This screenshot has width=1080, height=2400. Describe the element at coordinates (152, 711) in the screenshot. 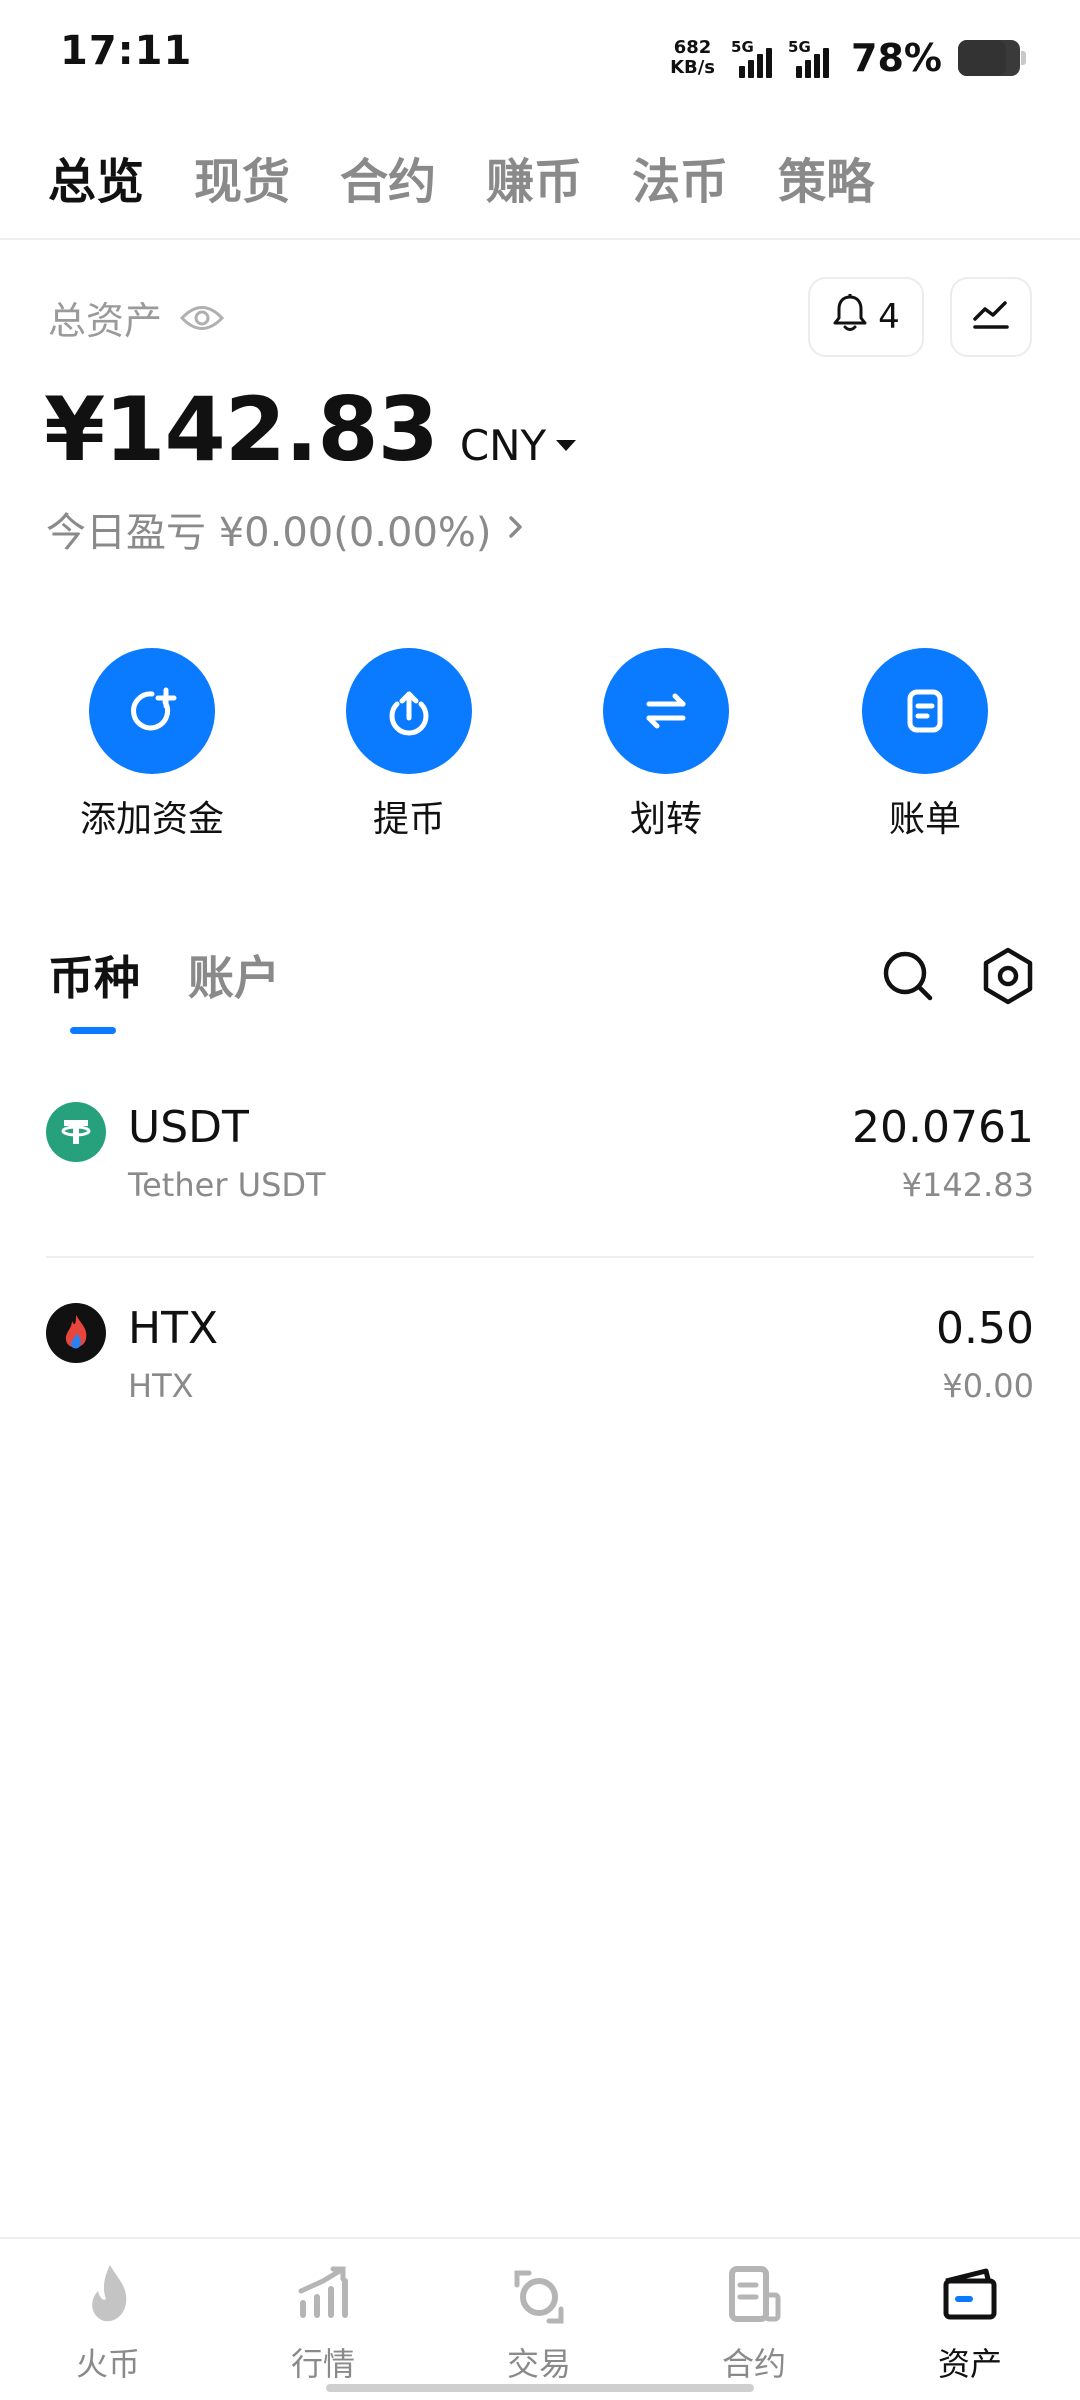

I see `add-funds-icon` at that location.